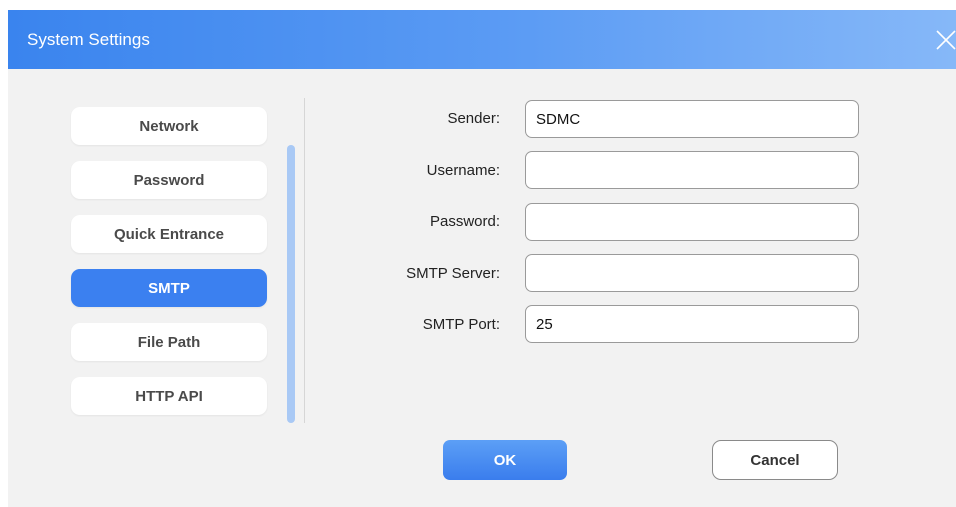 Image resolution: width=956 pixels, height=507 pixels. Describe the element at coordinates (692, 222) in the screenshot. I see `password-input` at that location.